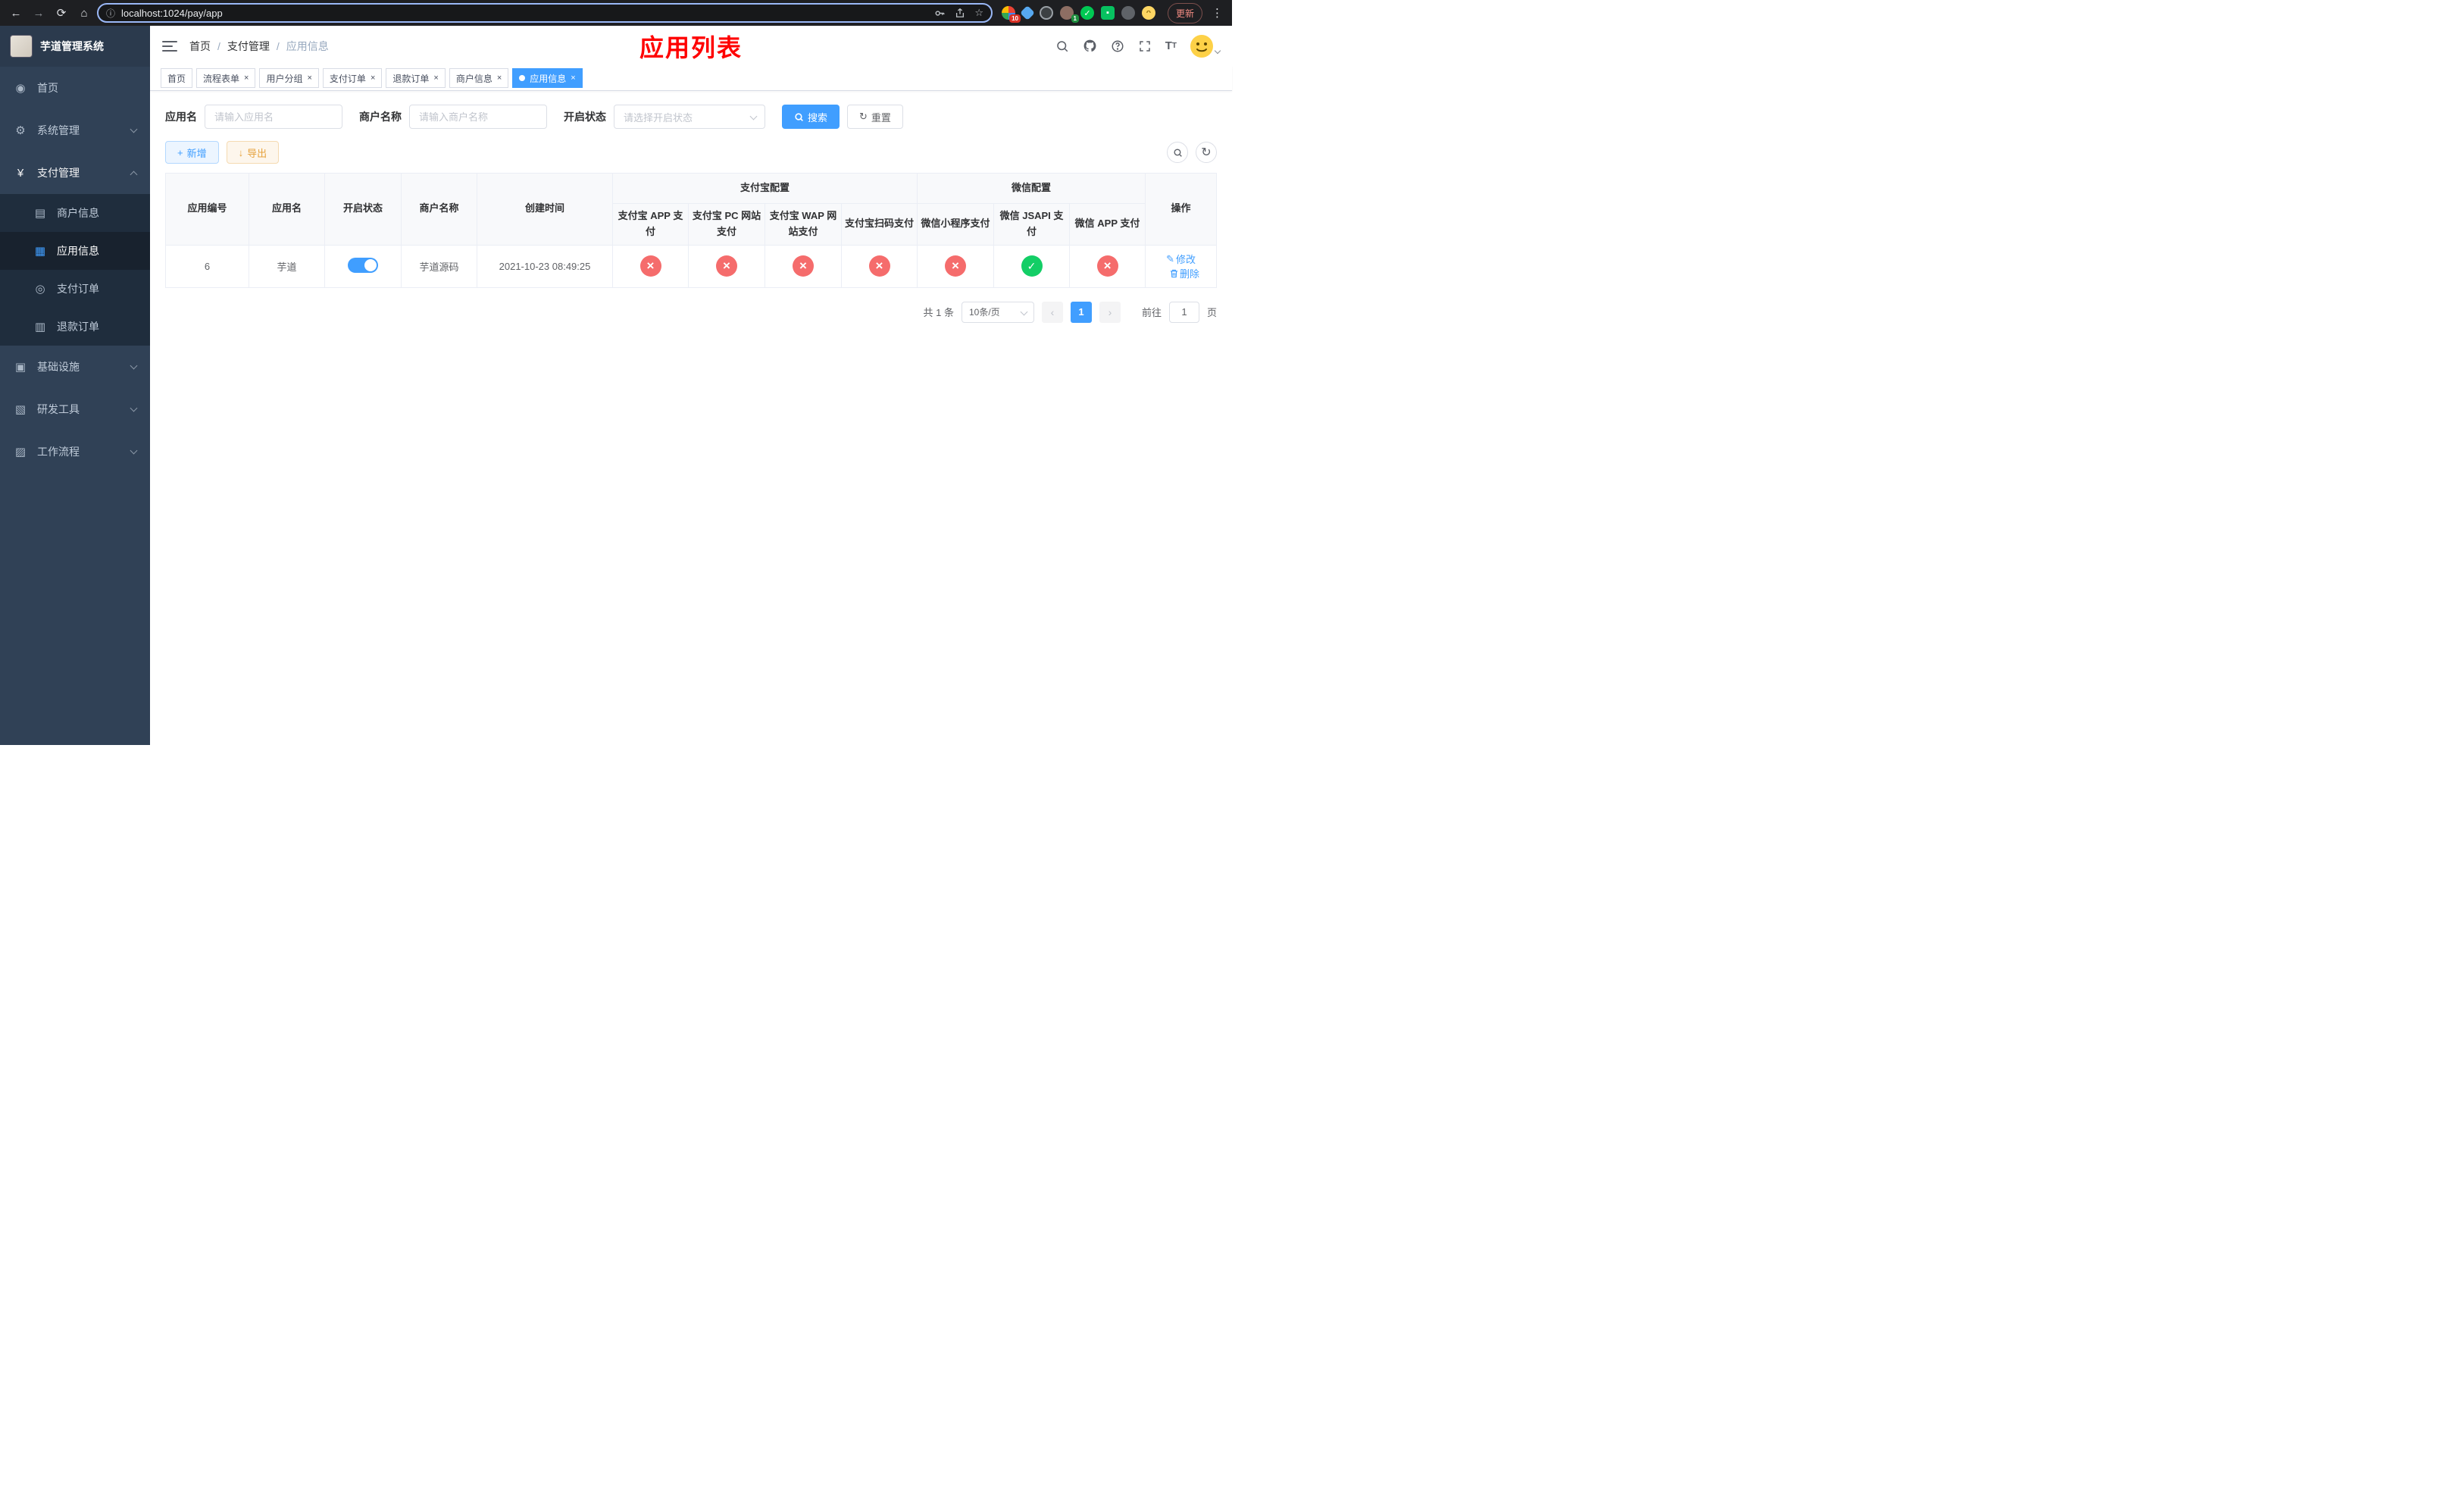  I want to click on sidebar-item-pay-order: ◎ 支付订单, so click(75, 289).